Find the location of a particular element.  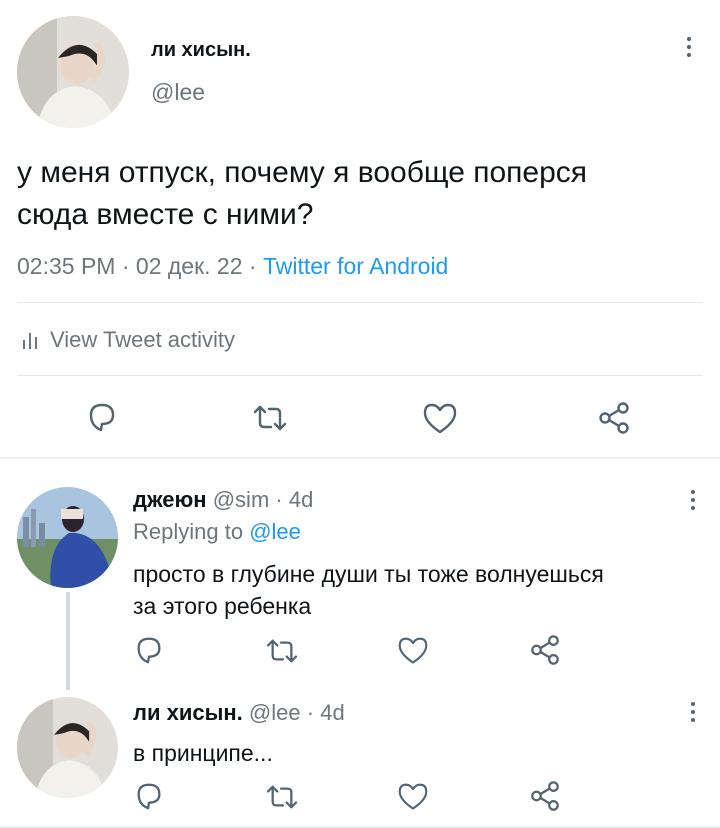

replying-to-label: Replying to is located at coordinates (188, 531).